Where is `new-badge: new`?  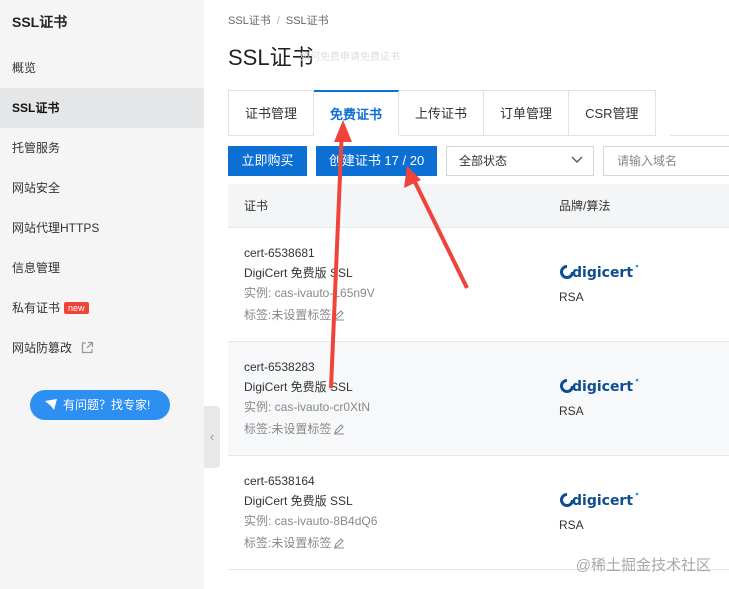 new-badge: new is located at coordinates (76, 308).